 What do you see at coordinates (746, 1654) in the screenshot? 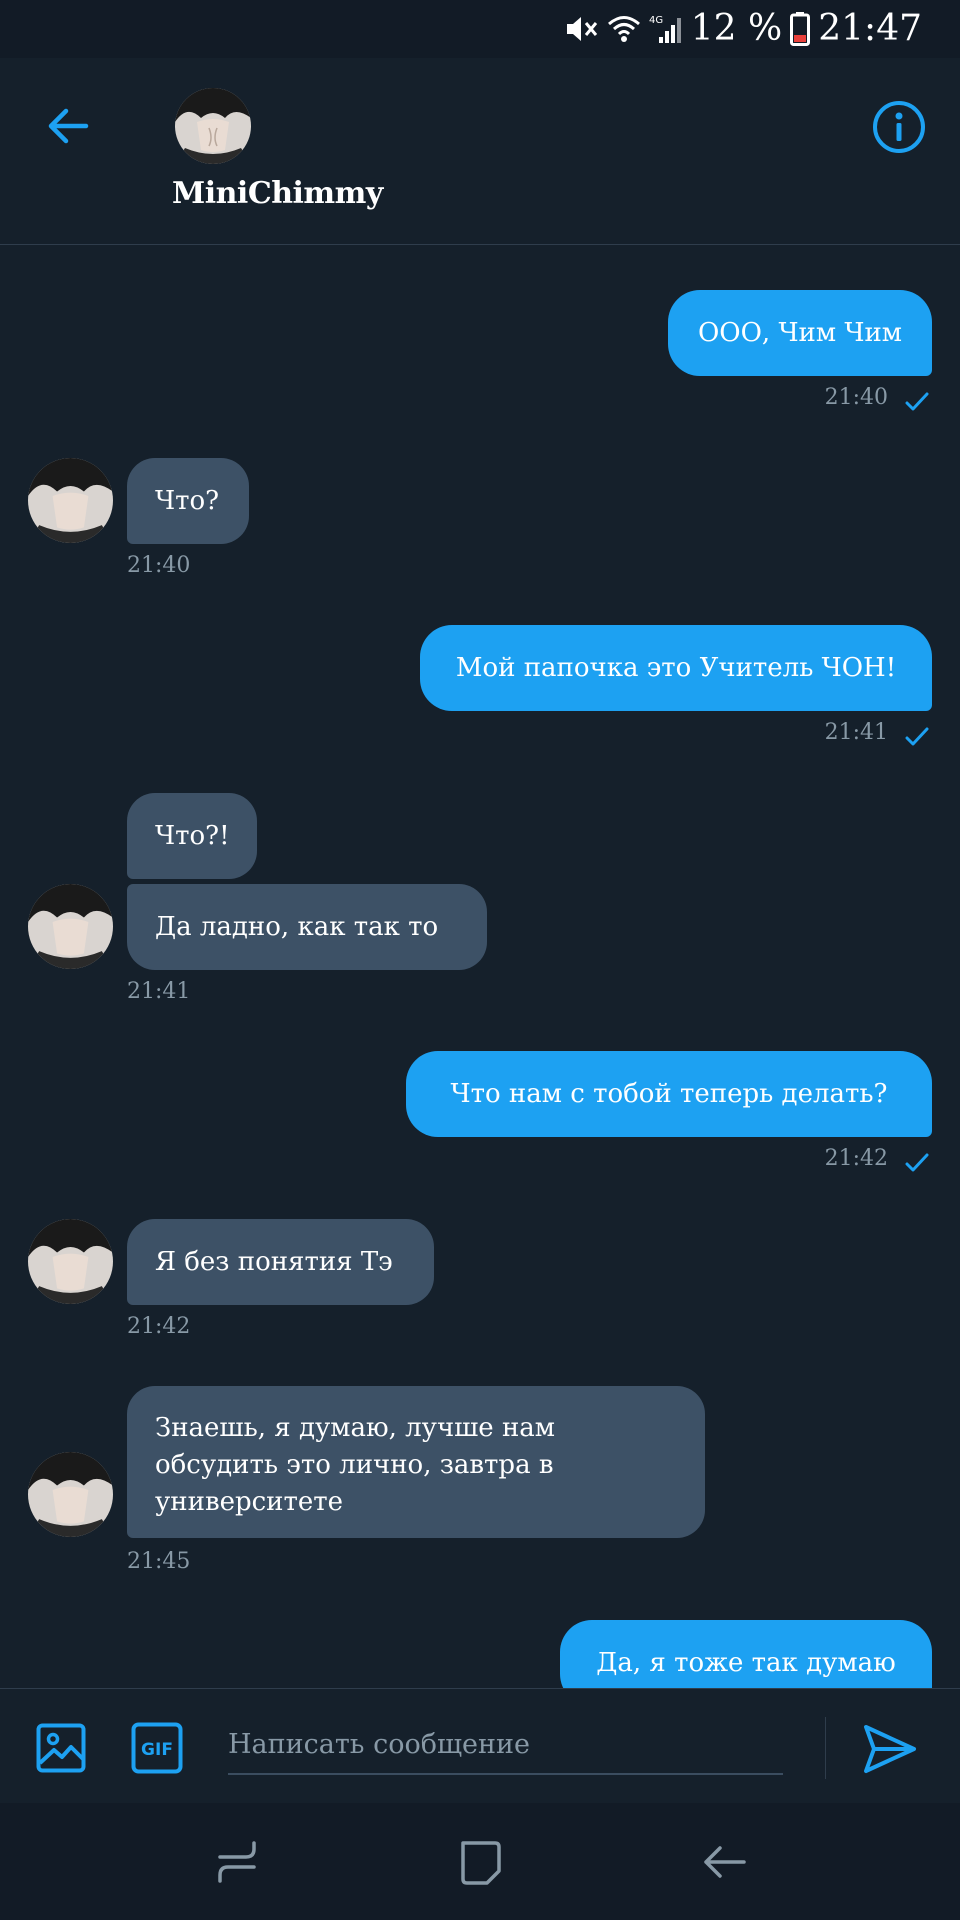
I see `outgoing-message: Да, я тоже так думаю` at bounding box center [746, 1654].